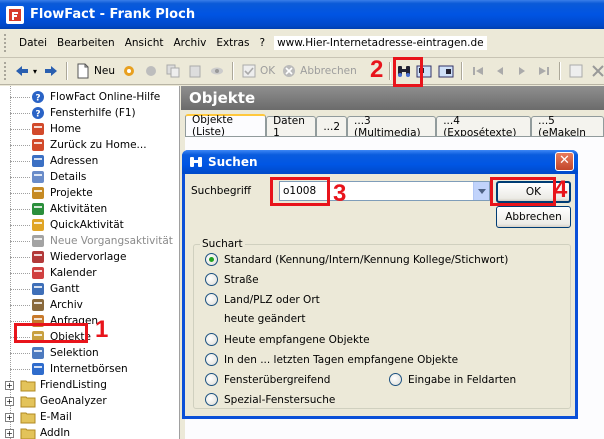 The width and height of the screenshot is (604, 439). What do you see at coordinates (39, 289) in the screenshot?
I see `sidebar-item-gantt: Gantt` at bounding box center [39, 289].